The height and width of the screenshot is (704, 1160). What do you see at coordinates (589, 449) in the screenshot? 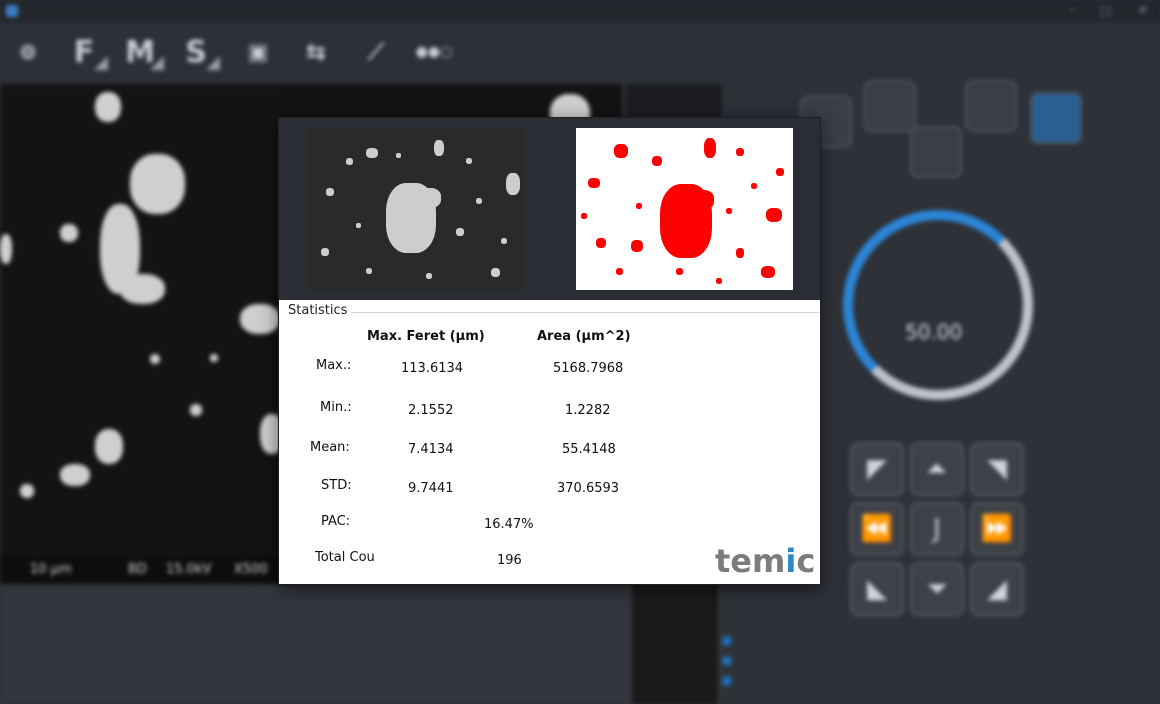
I see `mean-area-value: 55.4148` at bounding box center [589, 449].